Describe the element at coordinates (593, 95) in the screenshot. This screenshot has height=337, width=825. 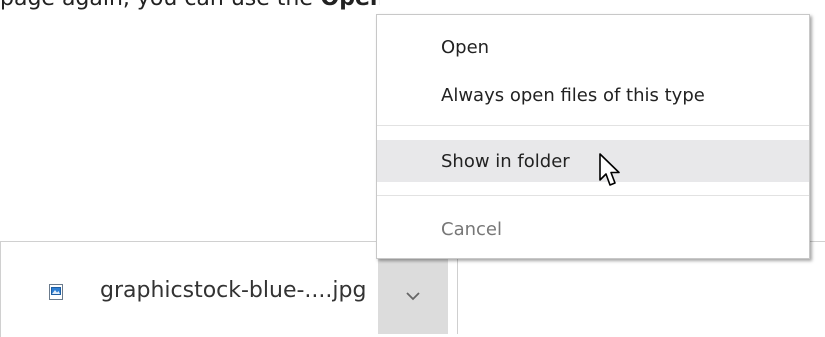
I see `menu-item-always-open: Always open files of this type` at that location.